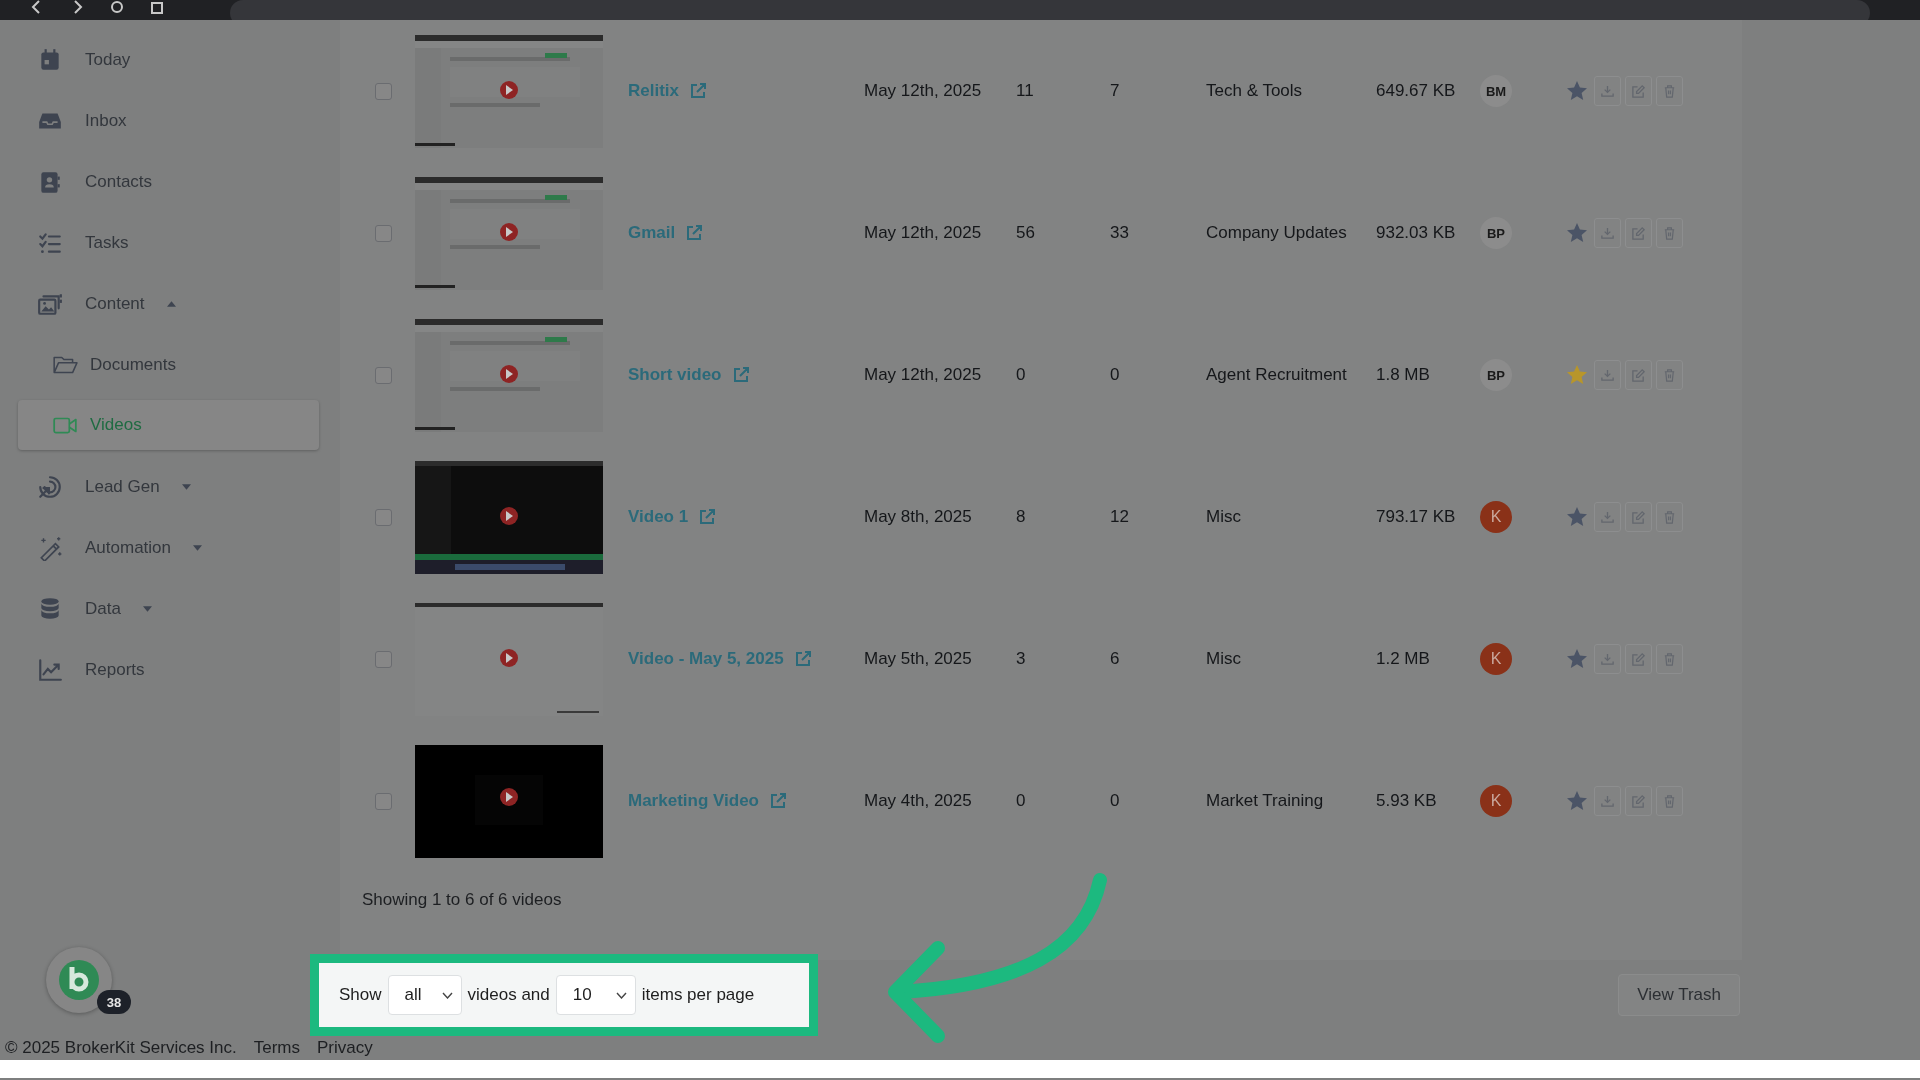 The width and height of the screenshot is (1920, 1080). Describe the element at coordinates (1254, 90) in the screenshot. I see `category-text: Tech & Tools` at that location.